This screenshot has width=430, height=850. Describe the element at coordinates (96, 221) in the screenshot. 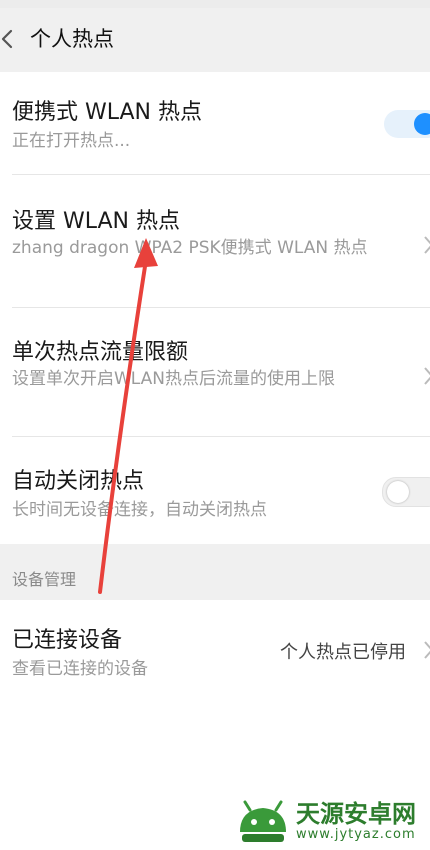

I see `hotspot-config-label: 设置 WLAN 热点` at that location.